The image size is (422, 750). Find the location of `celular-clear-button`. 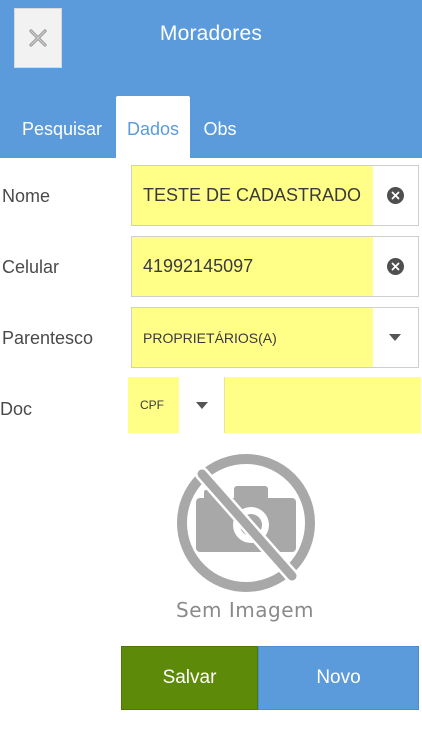

celular-clear-button is located at coordinates (395, 266).